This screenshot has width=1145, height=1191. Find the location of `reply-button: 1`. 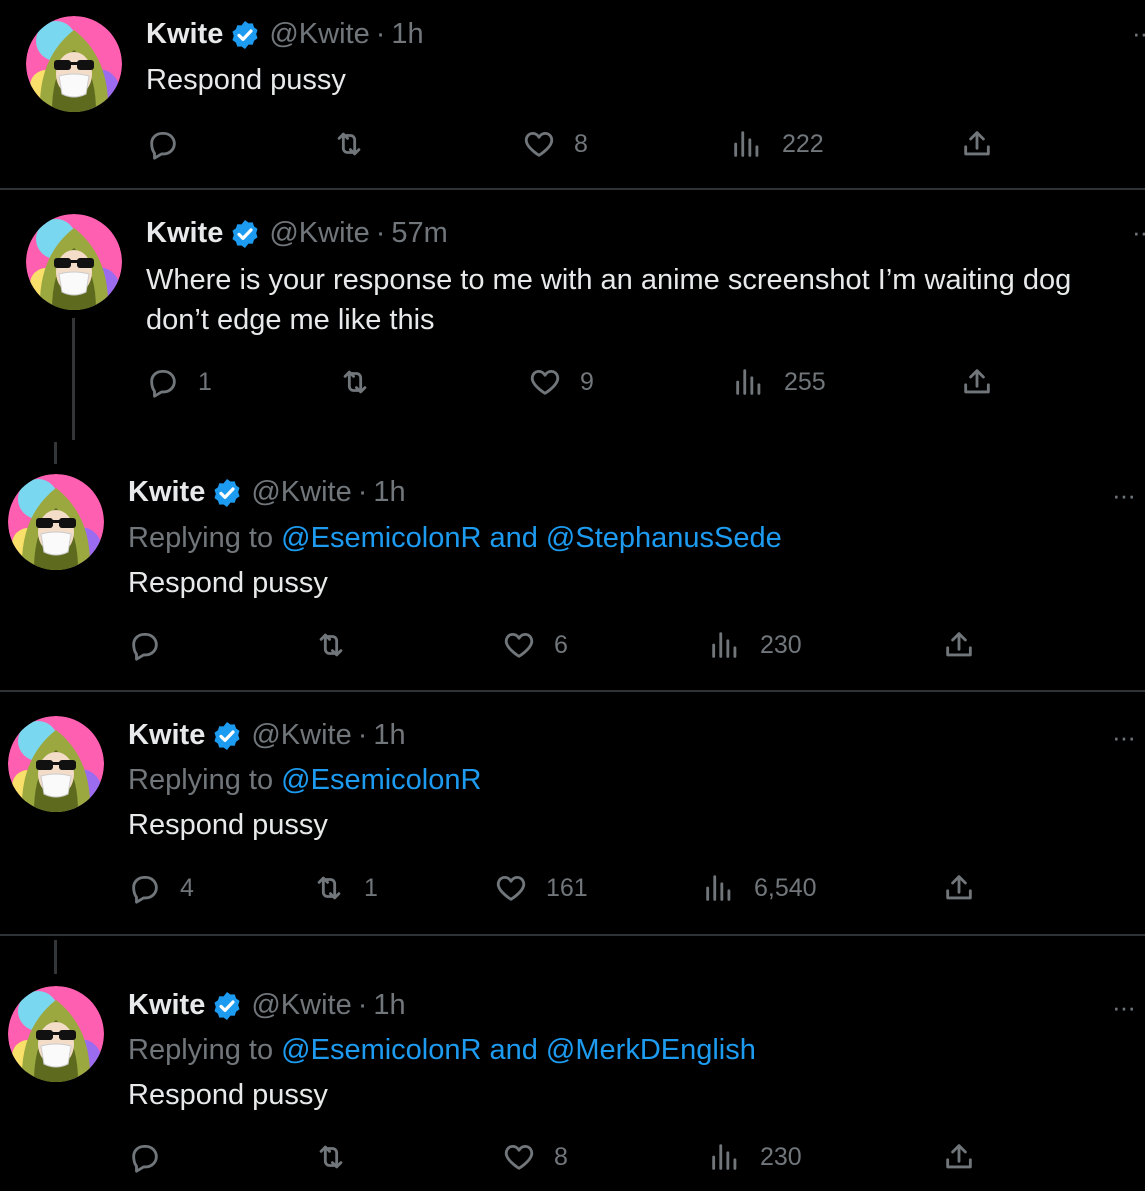

reply-button: 1 is located at coordinates (179, 382).